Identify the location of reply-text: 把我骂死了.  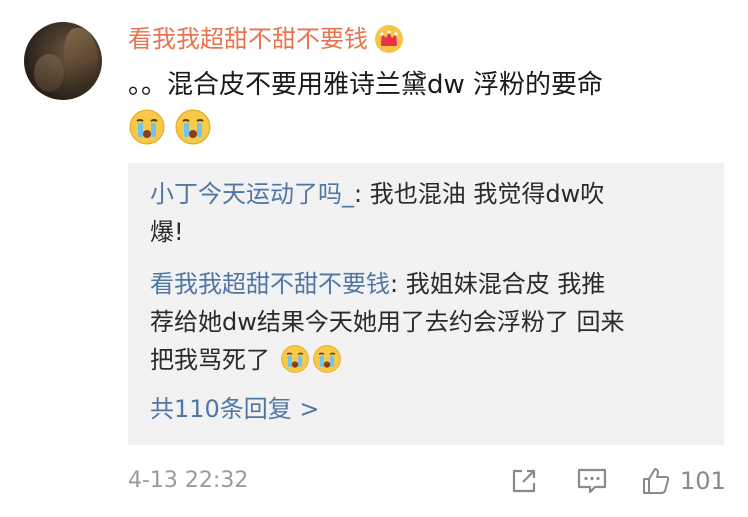
(210, 360).